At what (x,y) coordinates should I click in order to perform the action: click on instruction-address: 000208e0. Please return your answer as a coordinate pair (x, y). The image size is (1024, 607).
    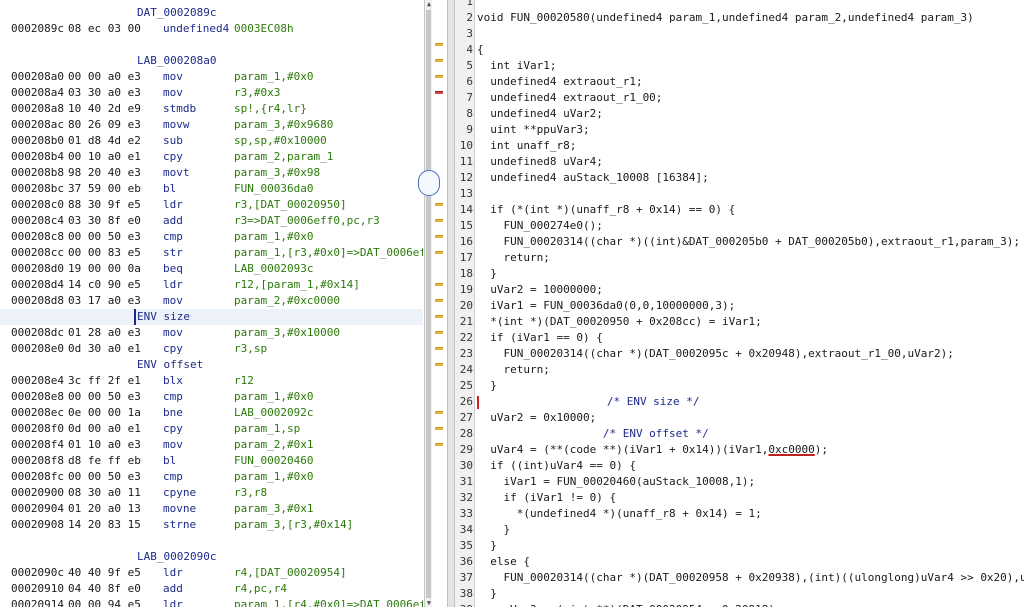
    Looking at the image, I should click on (37, 349).